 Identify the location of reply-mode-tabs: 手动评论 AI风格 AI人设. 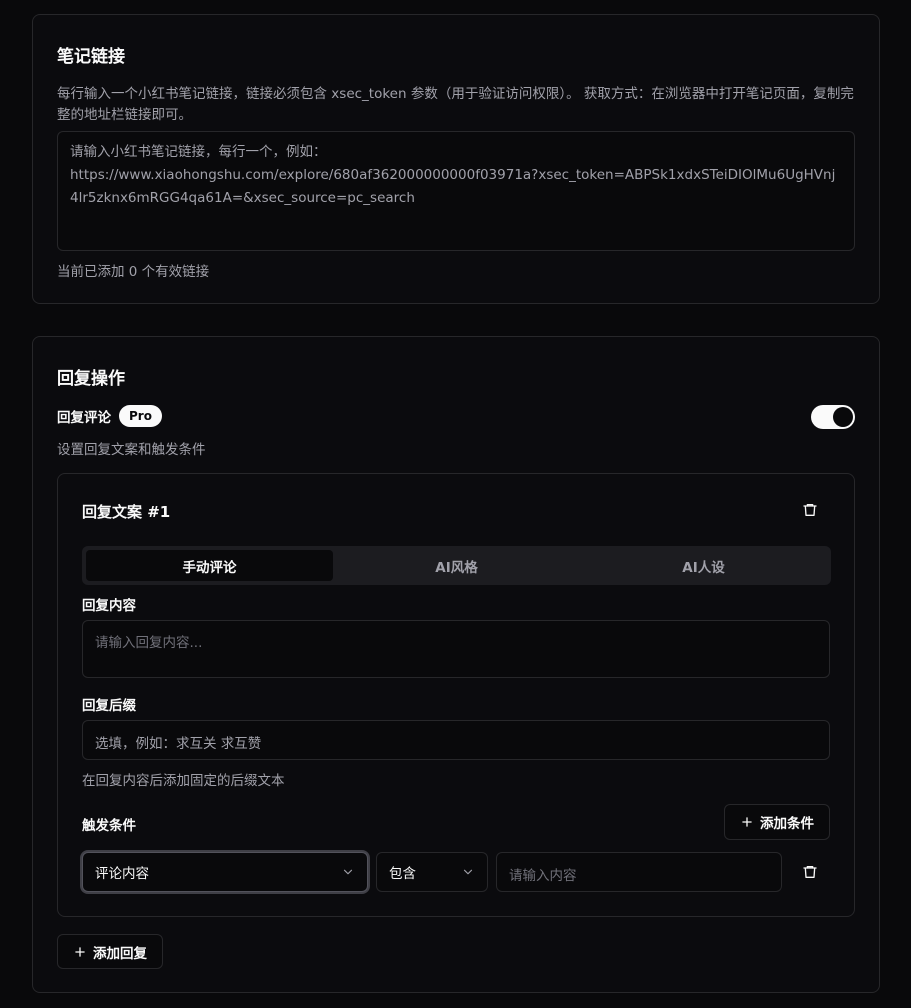
(456, 565).